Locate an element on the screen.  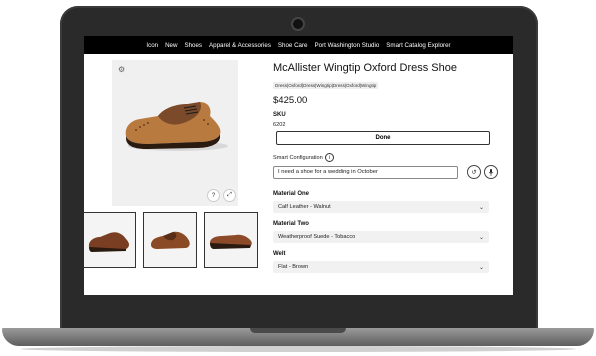
sku-label: SKU is located at coordinates (279, 115).